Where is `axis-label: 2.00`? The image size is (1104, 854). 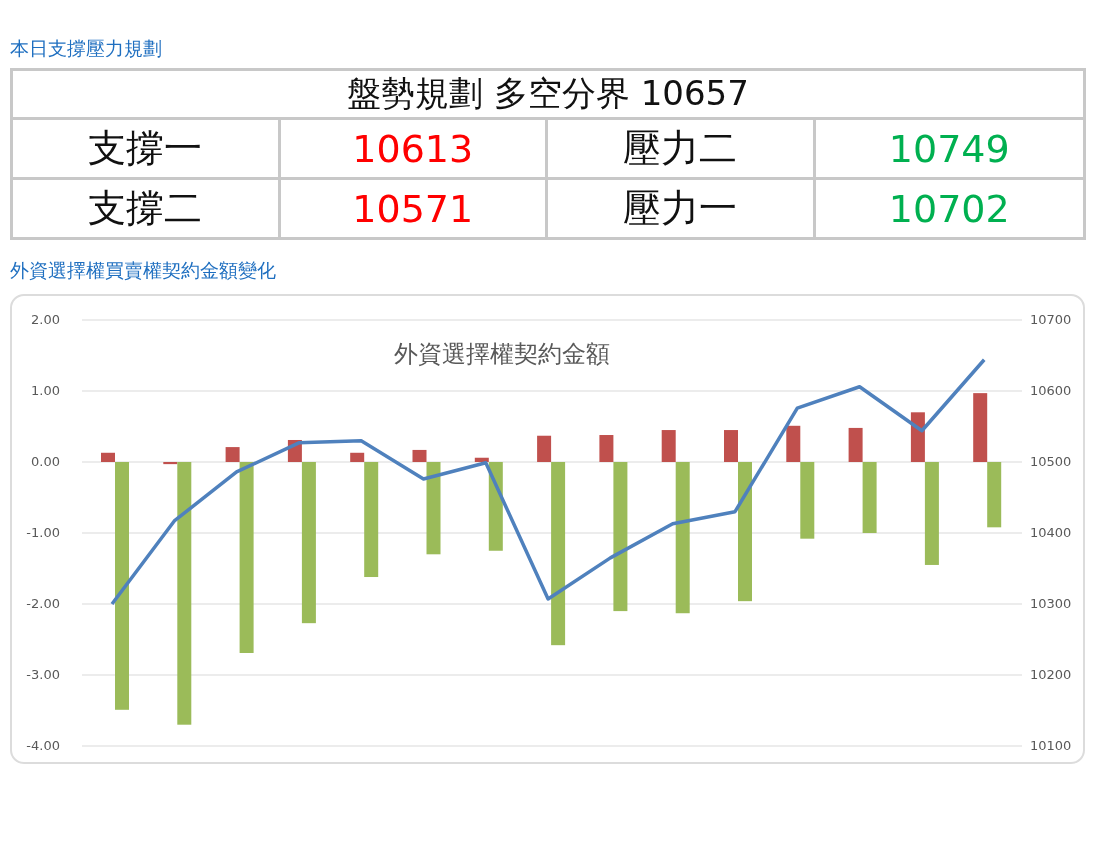
axis-label: 2.00 is located at coordinates (45, 319).